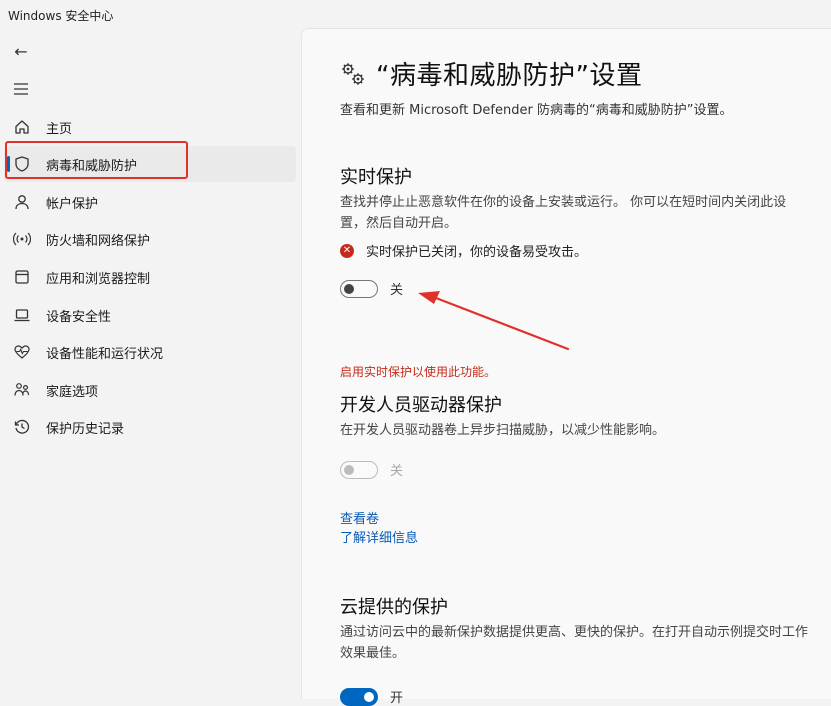  What do you see at coordinates (359, 517) in the screenshot?
I see `view-volumes-link: 查看卷` at bounding box center [359, 517].